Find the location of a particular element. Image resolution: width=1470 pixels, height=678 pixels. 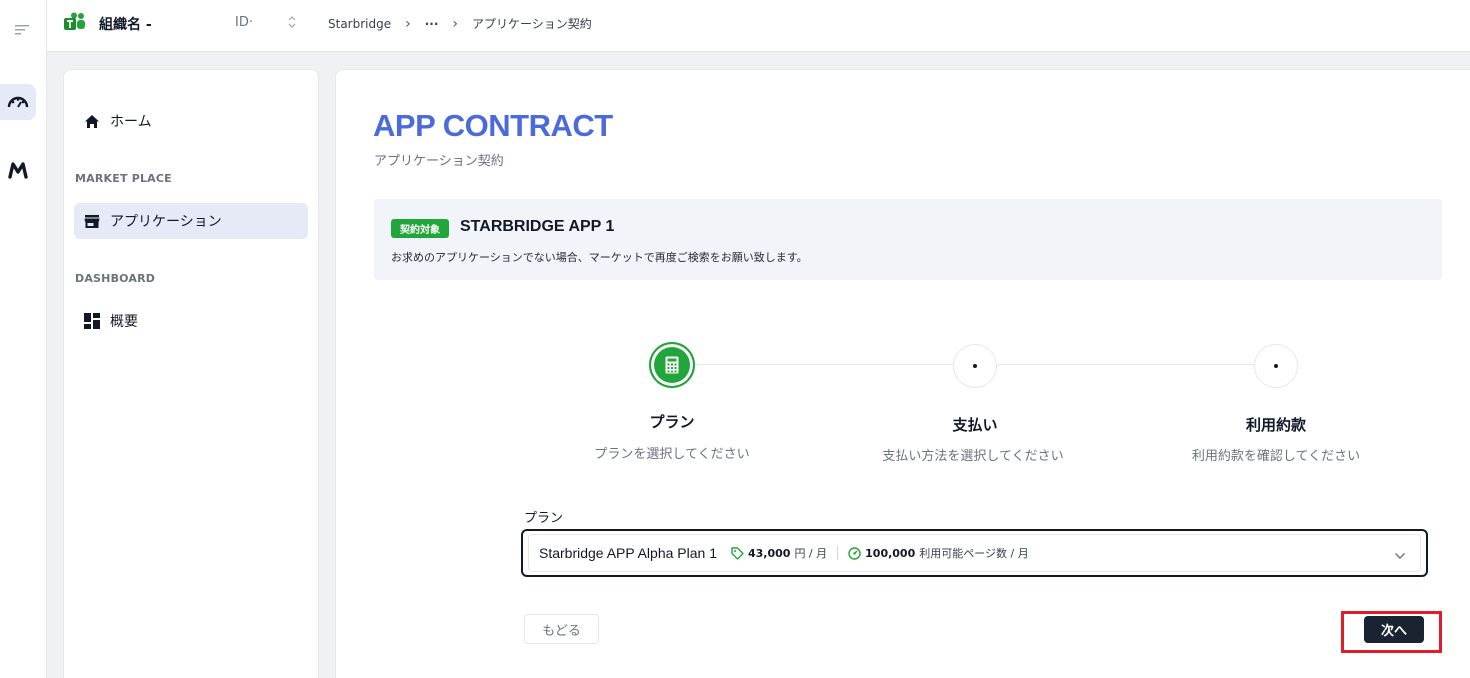

plan-pages-unit: 利用可能ページ数 / 月 is located at coordinates (974, 553).